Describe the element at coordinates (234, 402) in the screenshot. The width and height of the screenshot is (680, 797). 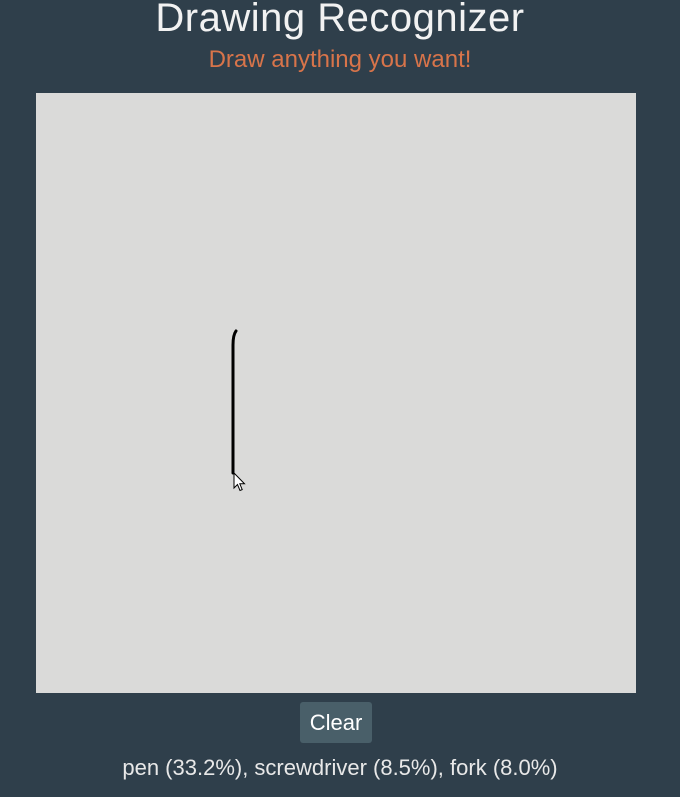
I see `drawn-stroke` at that location.